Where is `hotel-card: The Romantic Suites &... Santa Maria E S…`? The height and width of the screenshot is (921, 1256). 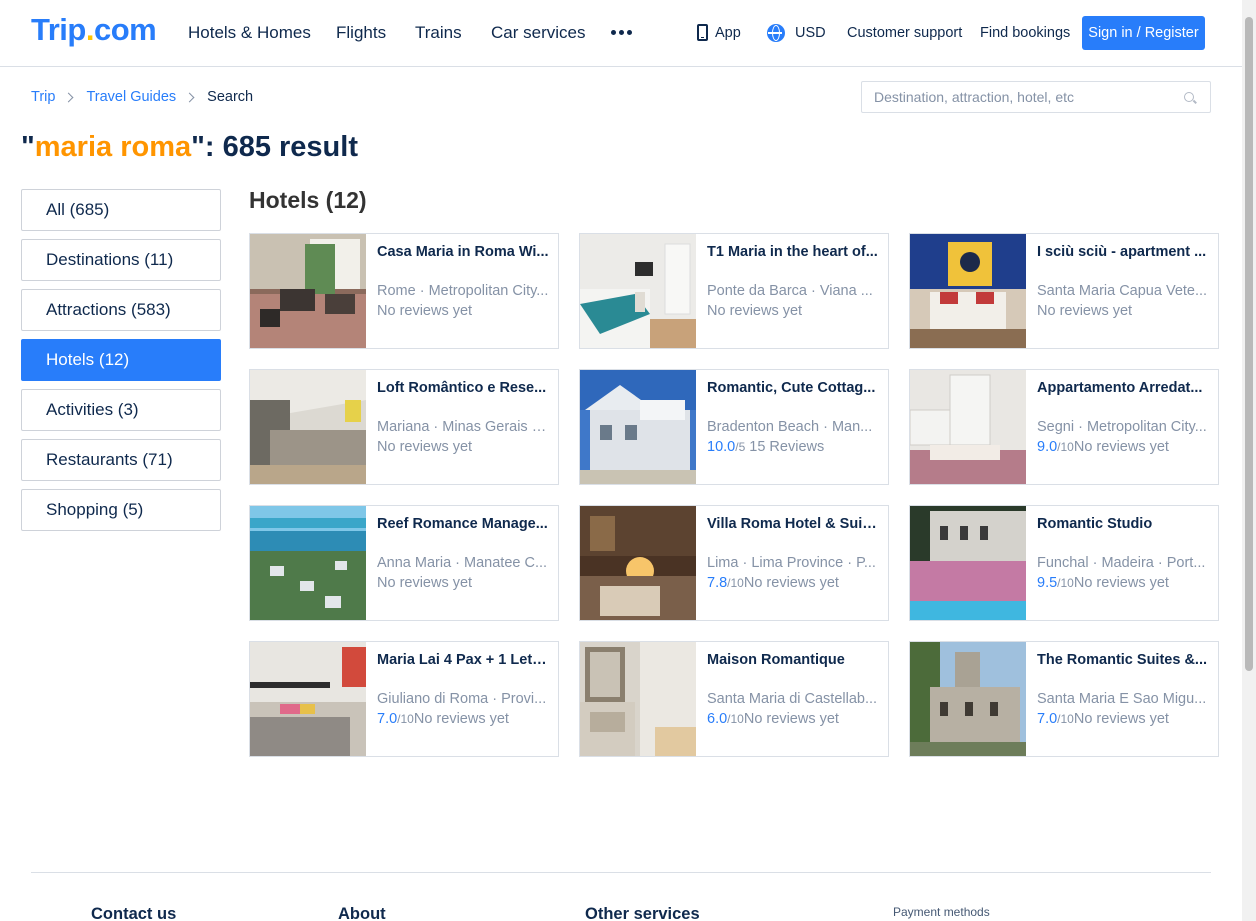
hotel-card: The Romantic Suites &... Santa Maria E S… is located at coordinates (1064, 699).